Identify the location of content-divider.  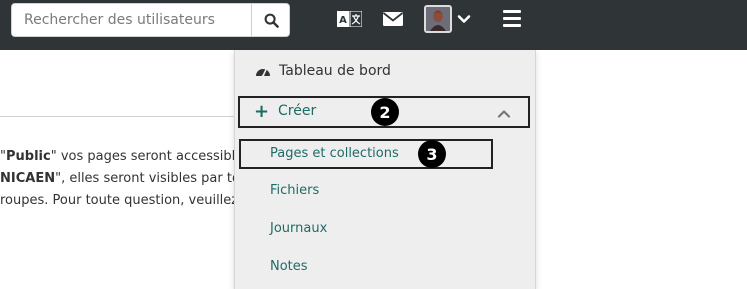
(119, 116).